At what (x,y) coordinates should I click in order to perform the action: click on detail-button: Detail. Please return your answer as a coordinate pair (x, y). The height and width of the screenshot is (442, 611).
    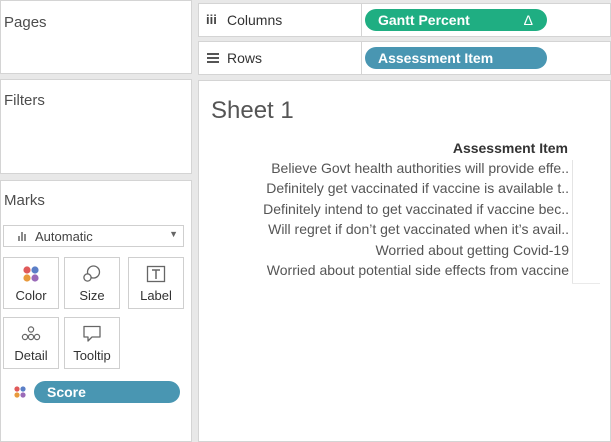
    Looking at the image, I should click on (31, 343).